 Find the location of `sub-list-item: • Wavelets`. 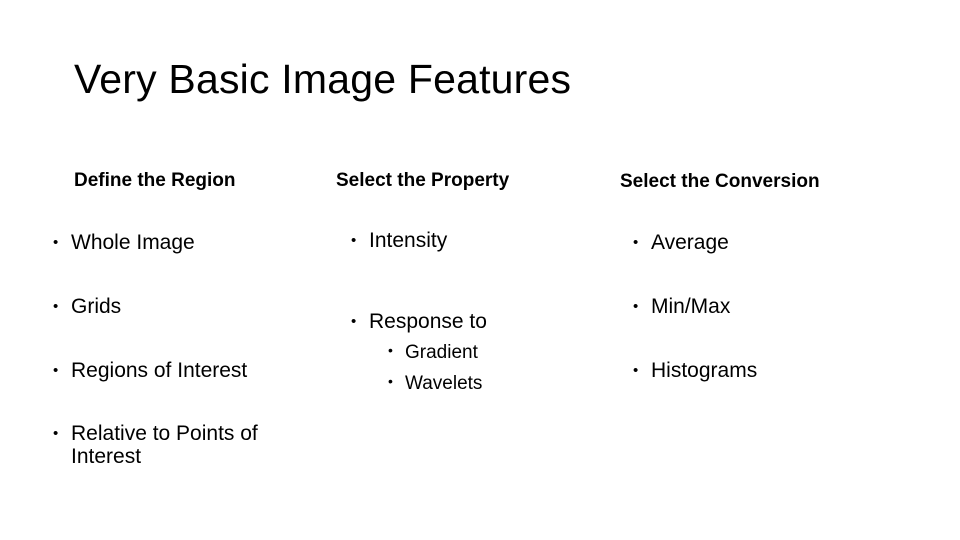

sub-list-item: • Wavelets is located at coordinates (435, 383).